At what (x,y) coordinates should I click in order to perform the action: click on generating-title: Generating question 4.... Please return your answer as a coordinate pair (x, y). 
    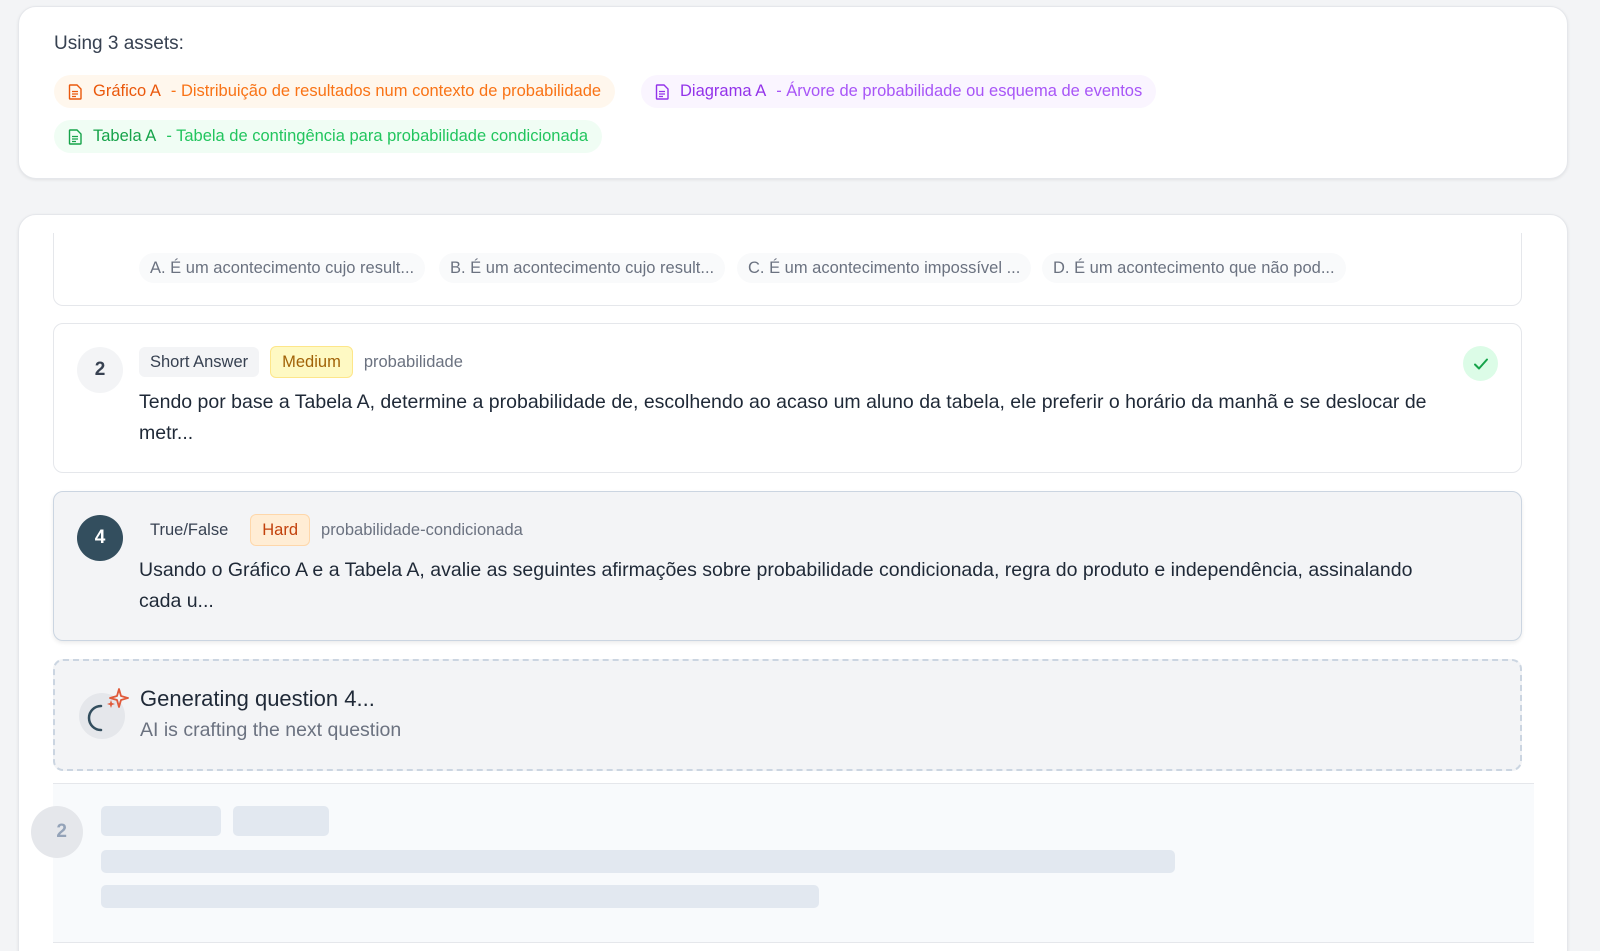
    Looking at the image, I should click on (257, 698).